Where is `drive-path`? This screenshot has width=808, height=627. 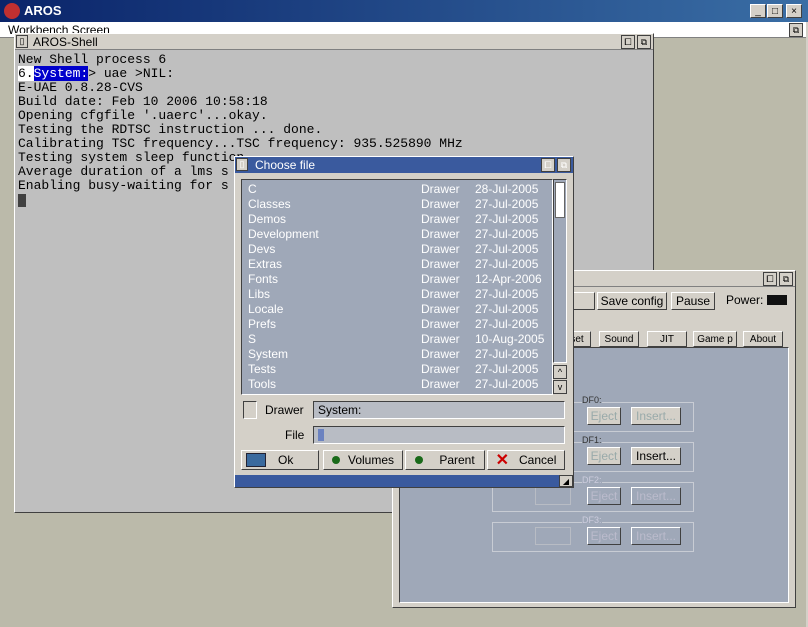
drive-path is located at coordinates (553, 536).